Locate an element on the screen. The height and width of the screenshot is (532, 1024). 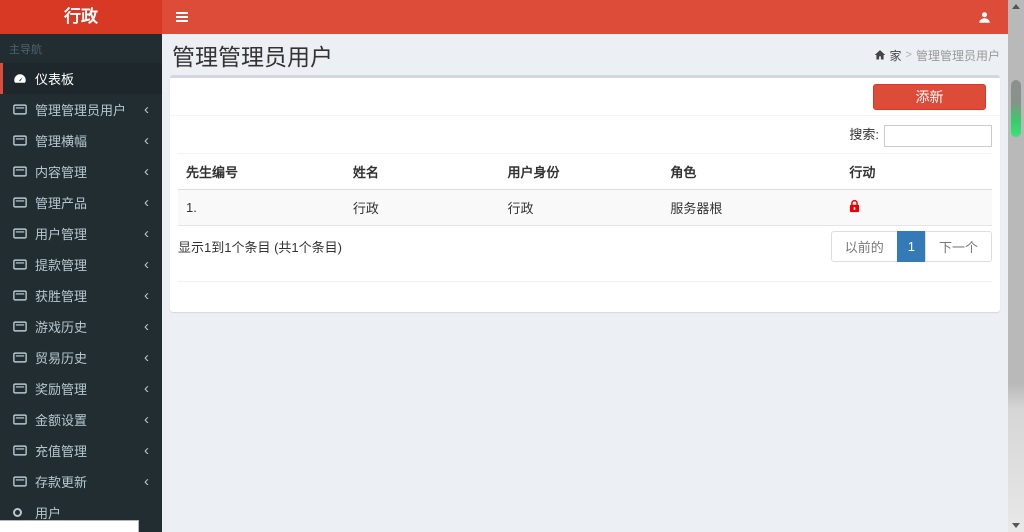
pagination: 以前的 1 下一个 is located at coordinates (911, 246).